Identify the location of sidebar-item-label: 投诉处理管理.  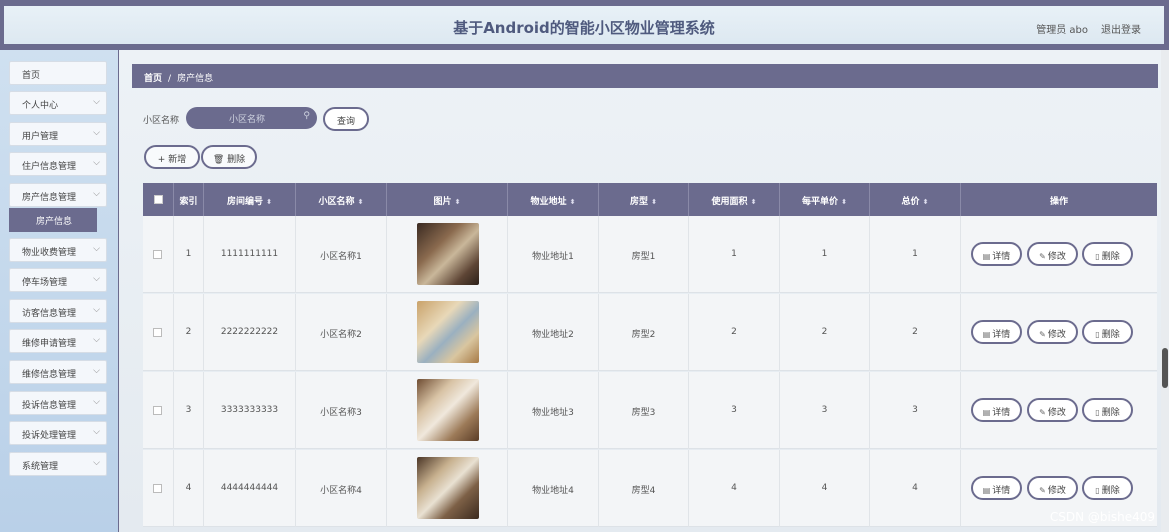
(49, 436).